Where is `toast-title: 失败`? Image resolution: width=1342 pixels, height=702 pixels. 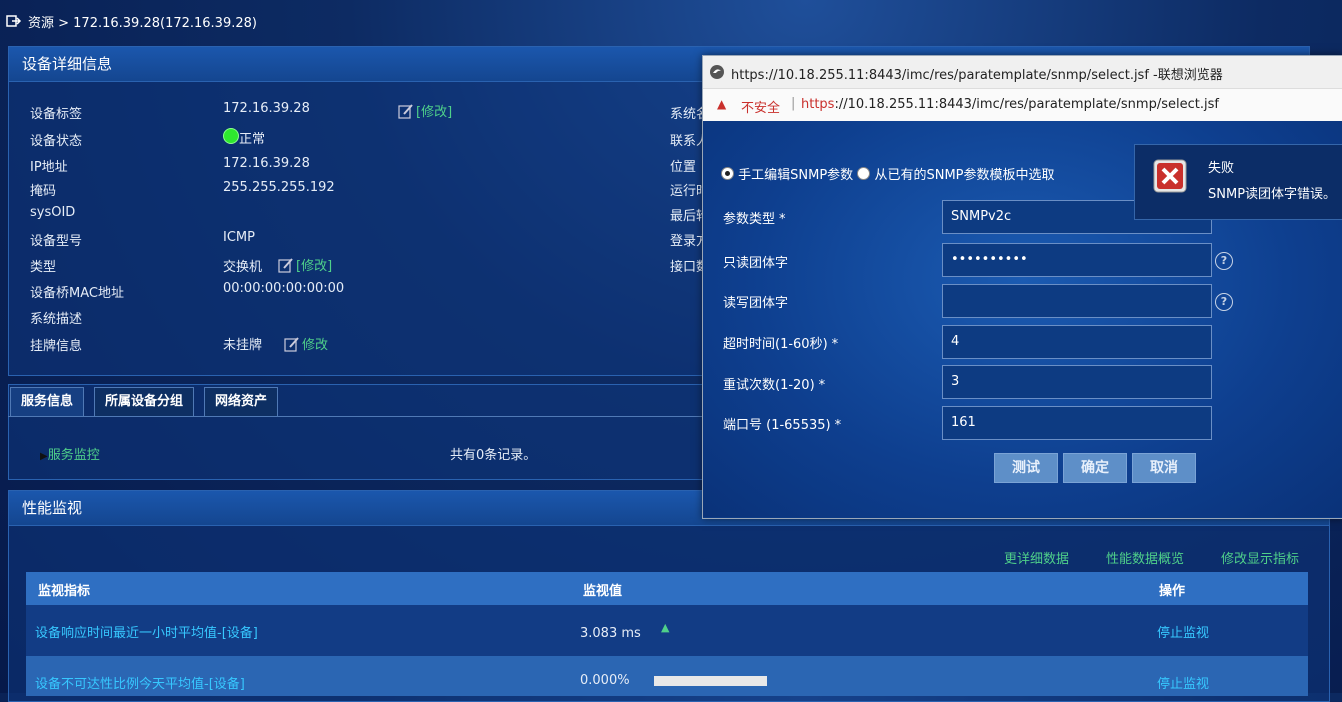
toast-title: 失败 is located at coordinates (1221, 168).